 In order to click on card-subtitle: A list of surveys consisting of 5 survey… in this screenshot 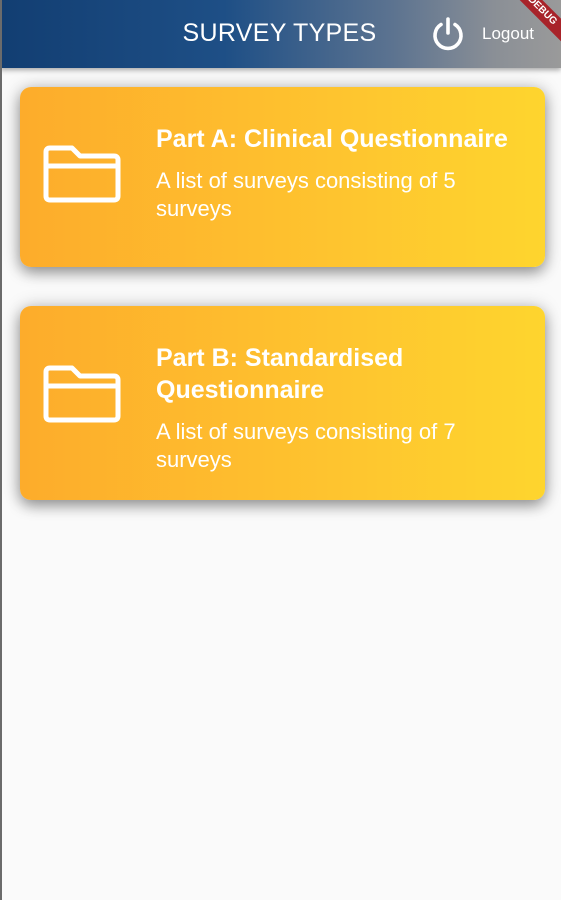, I will do `click(306, 194)`.